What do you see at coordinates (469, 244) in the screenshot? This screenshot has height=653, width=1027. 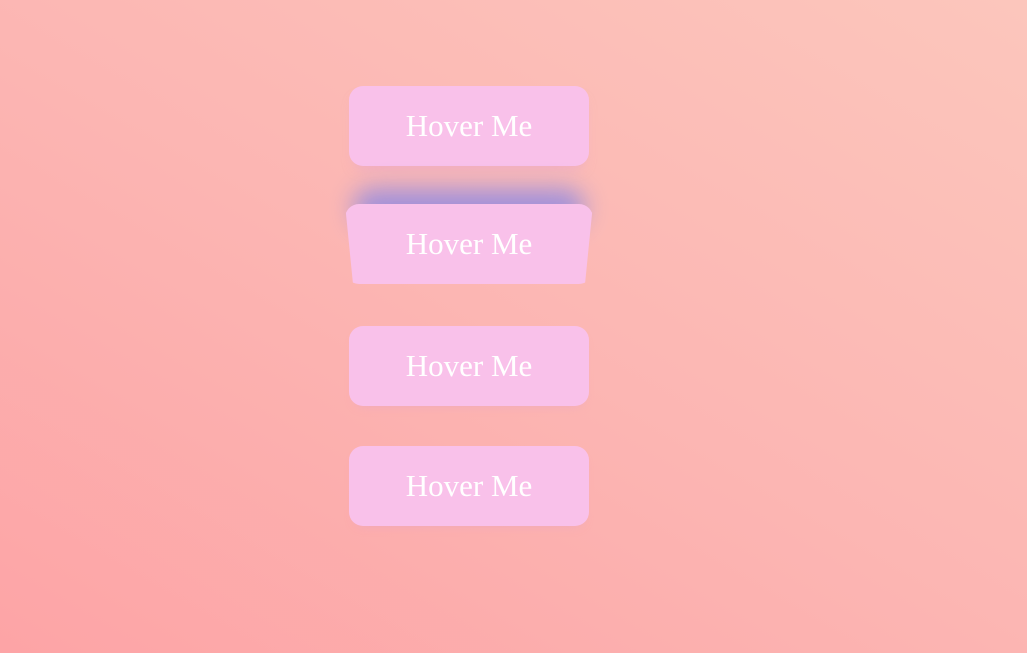 I see `hover-button-2: Hover Me` at bounding box center [469, 244].